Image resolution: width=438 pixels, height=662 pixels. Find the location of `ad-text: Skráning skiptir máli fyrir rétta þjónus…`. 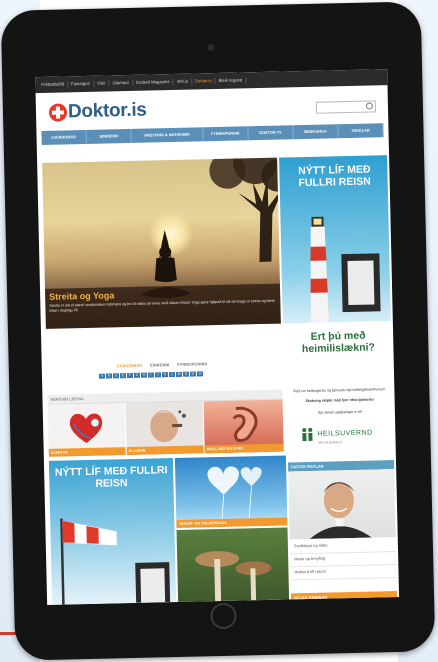

ad-text: Skráning skiptir máli fyrir rétta þjónus… is located at coordinates (339, 400).